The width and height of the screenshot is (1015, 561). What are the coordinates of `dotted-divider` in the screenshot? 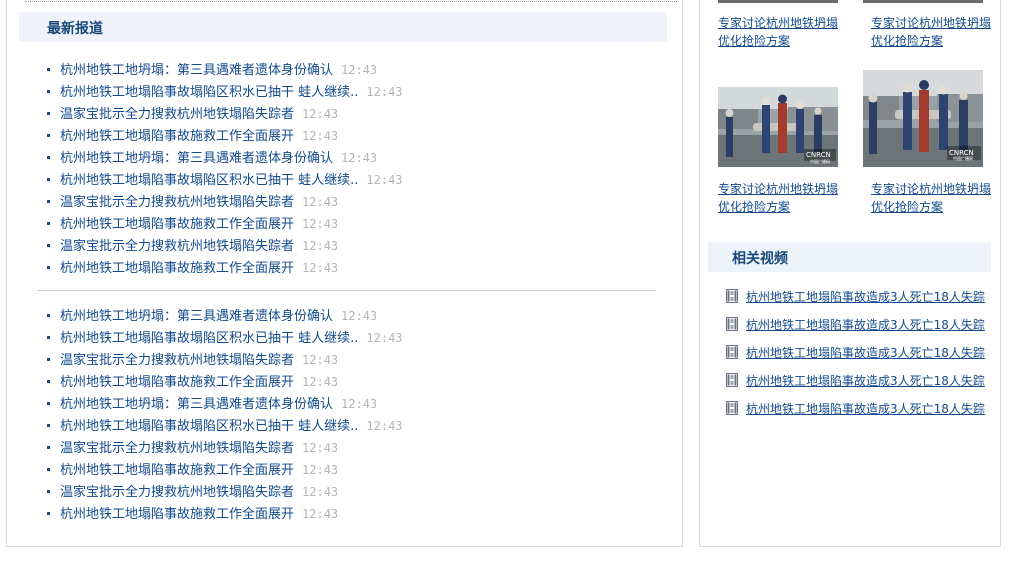 It's located at (351, 1).